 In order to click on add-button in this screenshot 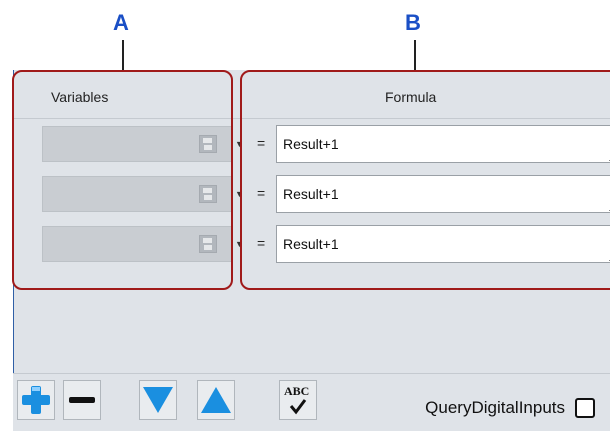, I will do `click(36, 400)`.